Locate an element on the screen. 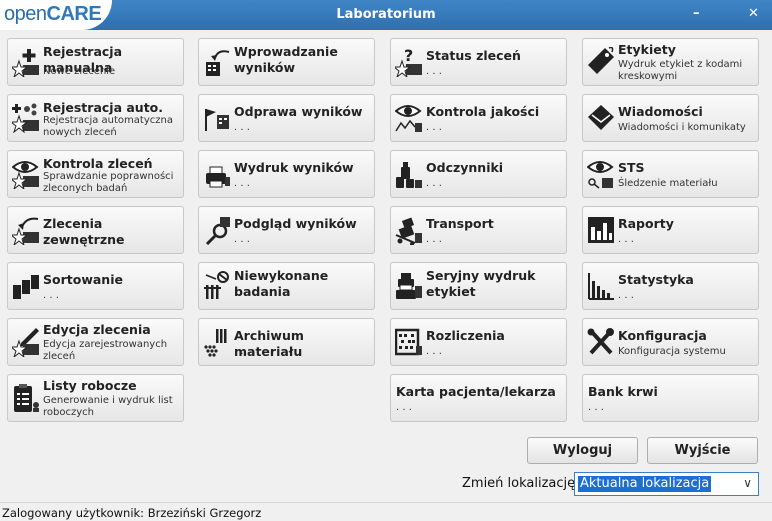 This screenshot has width=772, height=521. tile-statystyka: Statystyka . . . is located at coordinates (670, 286).